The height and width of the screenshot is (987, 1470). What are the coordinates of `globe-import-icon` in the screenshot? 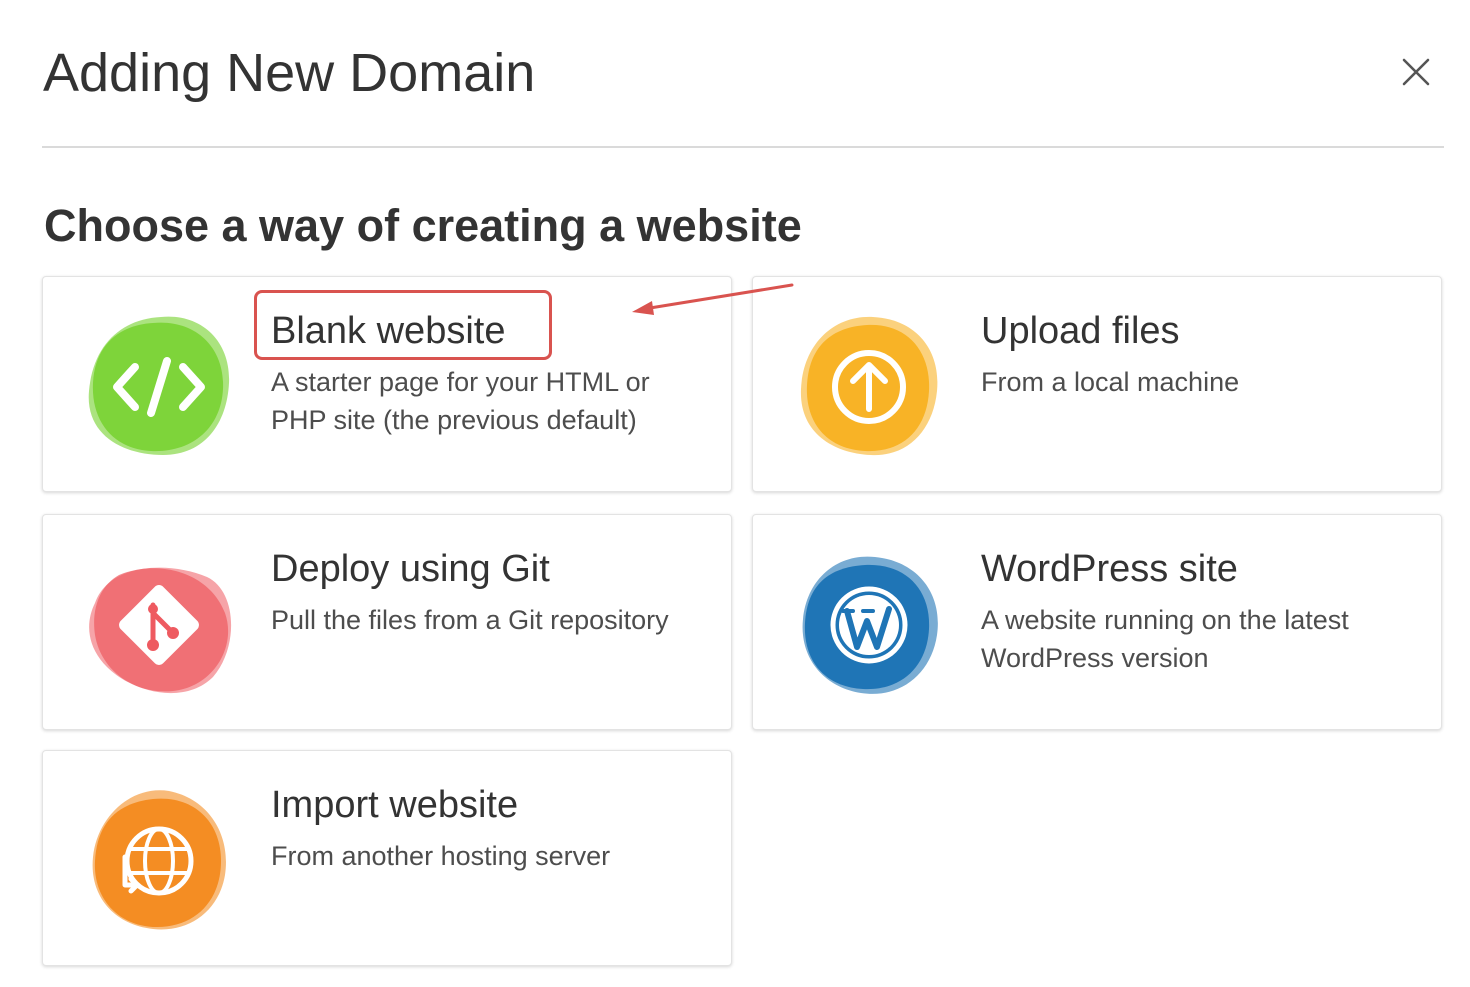 It's located at (159, 859).